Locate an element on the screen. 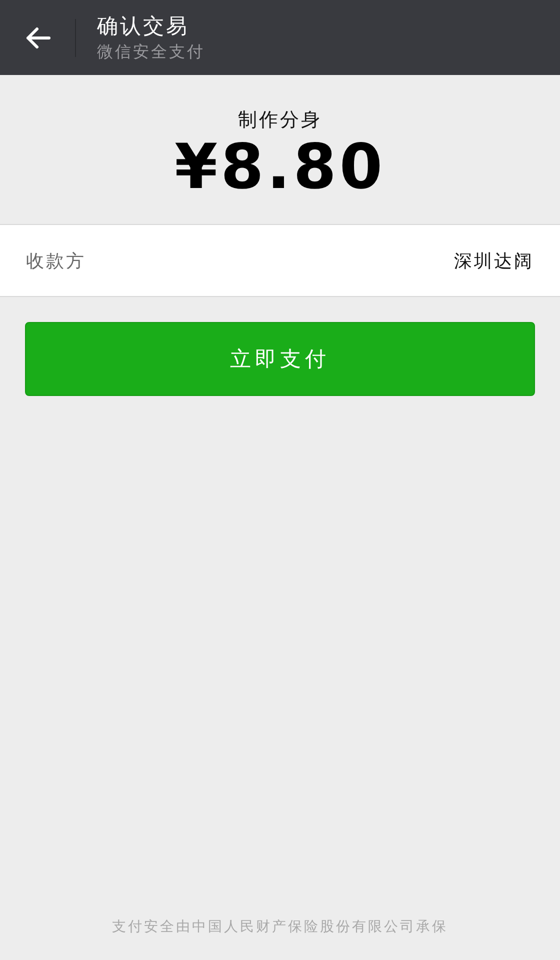  product-name: 制作分身 is located at coordinates (280, 121).